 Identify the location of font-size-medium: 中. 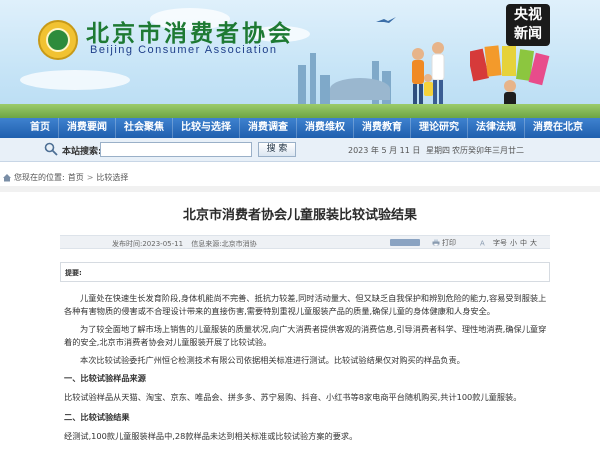
(523, 243).